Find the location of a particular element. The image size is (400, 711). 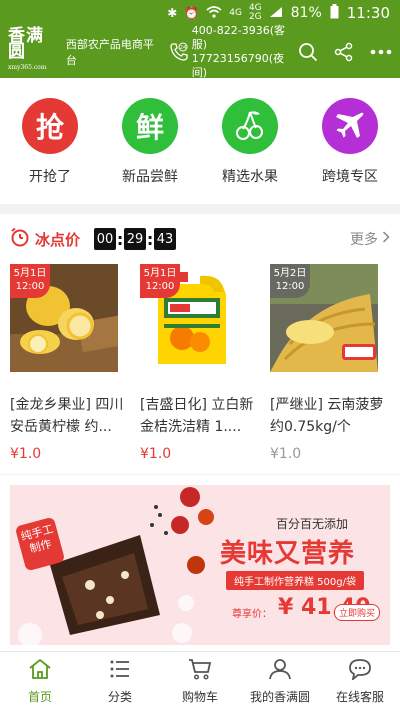

flash-sale-title: 冰点价 is located at coordinates (58, 239).